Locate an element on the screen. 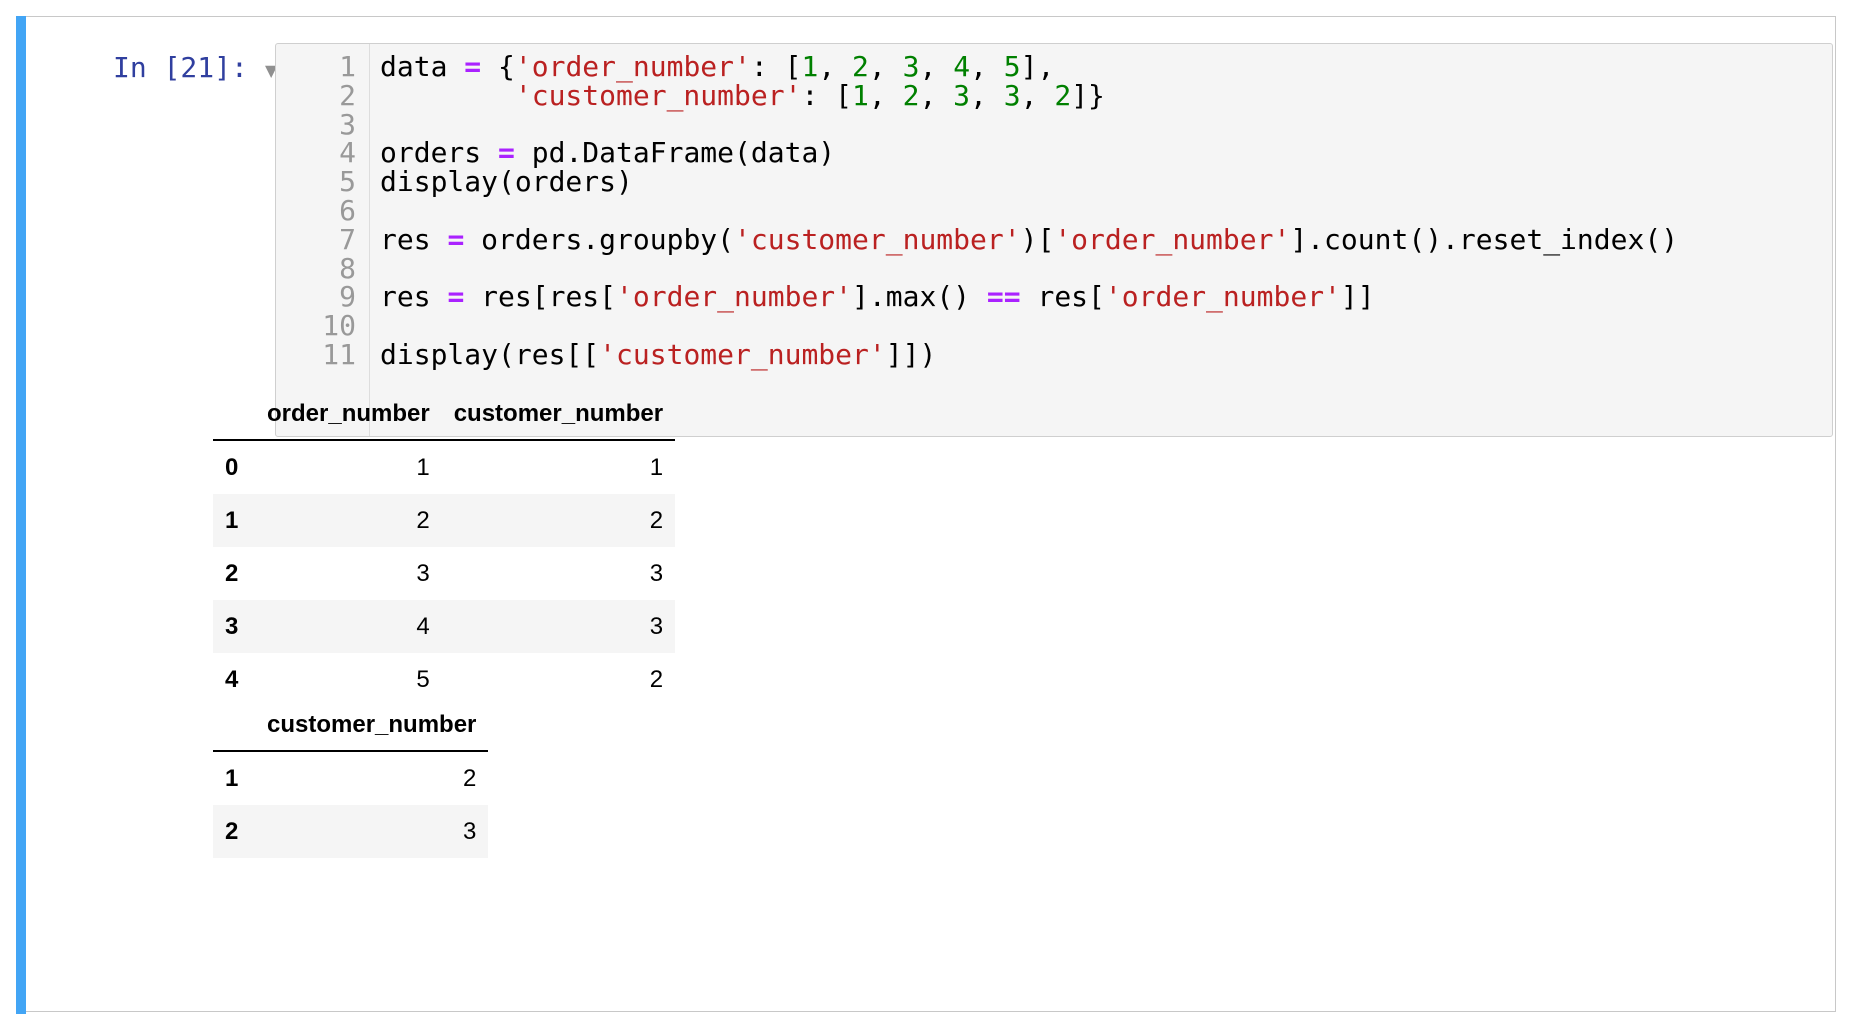  table-row: 3 4 3 is located at coordinates (444, 626).